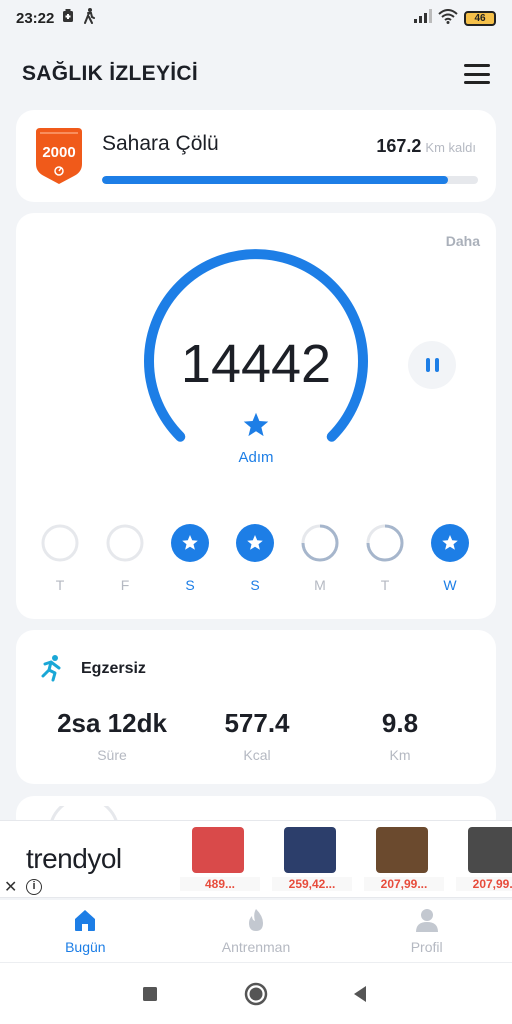  I want to click on system-nav-bar, so click(256, 993).